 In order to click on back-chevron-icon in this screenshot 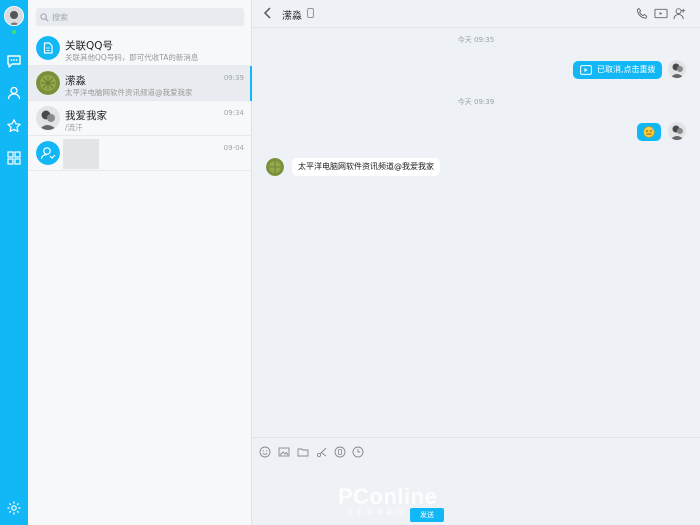, I will do `click(268, 14)`.